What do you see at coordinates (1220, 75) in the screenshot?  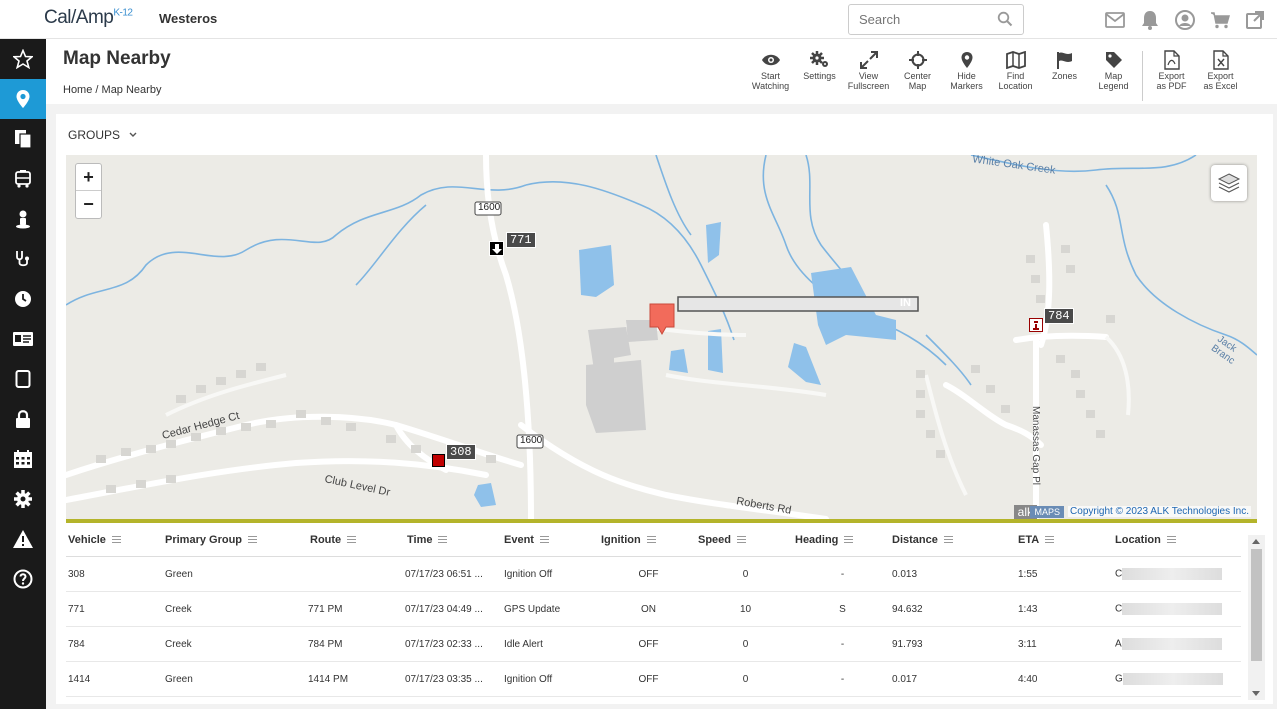 I see `export-excel-button: Export as Excel` at bounding box center [1220, 75].